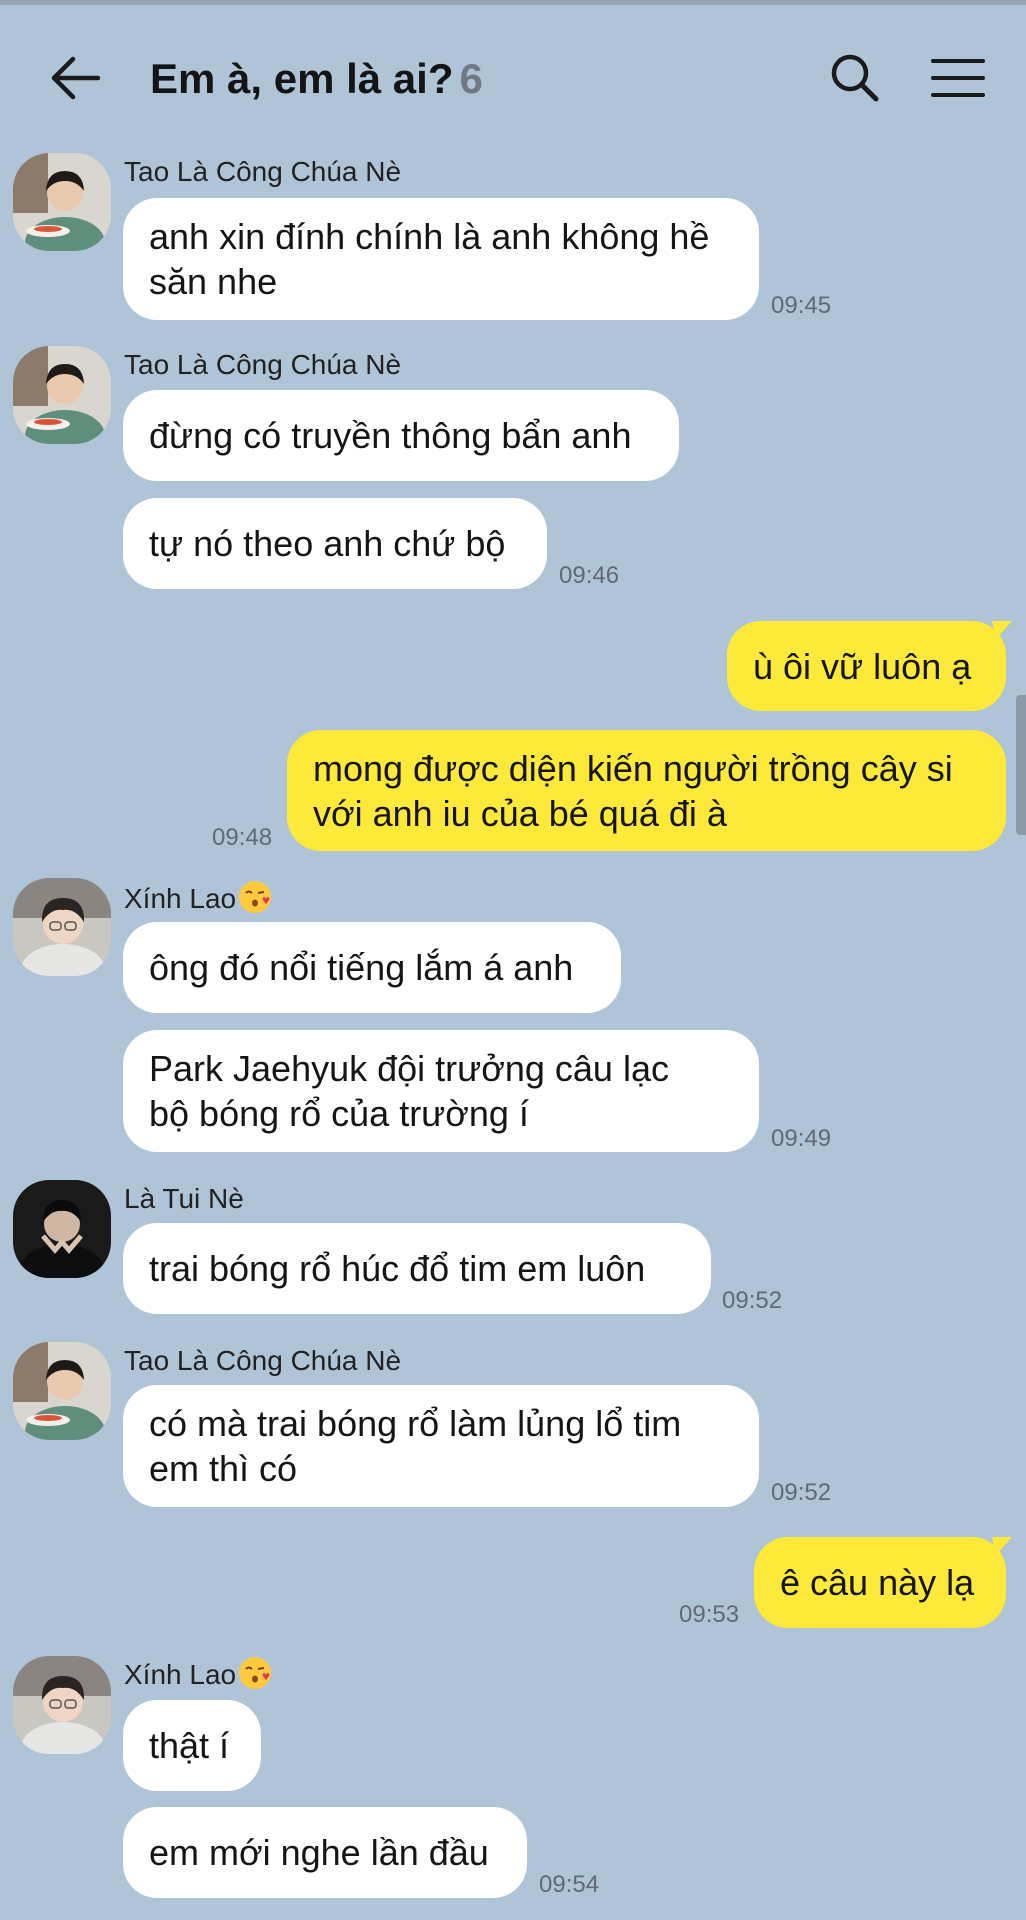  I want to click on search-icon, so click(855, 78).